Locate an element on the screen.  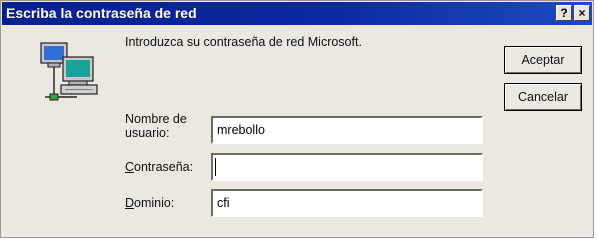
username-label: Nombre de usuario: is located at coordinates (156, 126).